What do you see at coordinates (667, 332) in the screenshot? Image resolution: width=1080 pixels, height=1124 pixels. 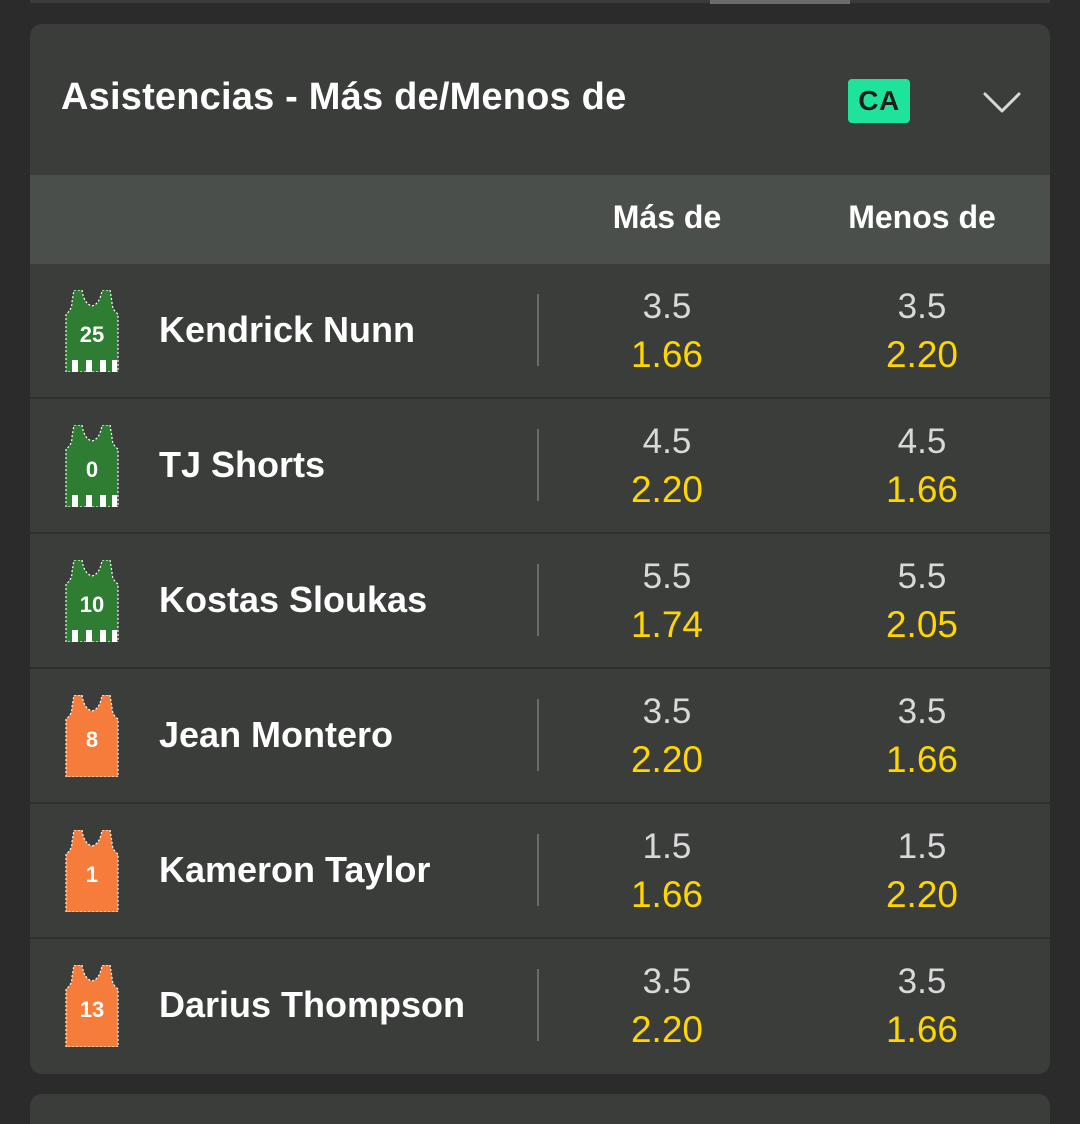 I see `over-odds-button: 3.5 1.66` at bounding box center [667, 332].